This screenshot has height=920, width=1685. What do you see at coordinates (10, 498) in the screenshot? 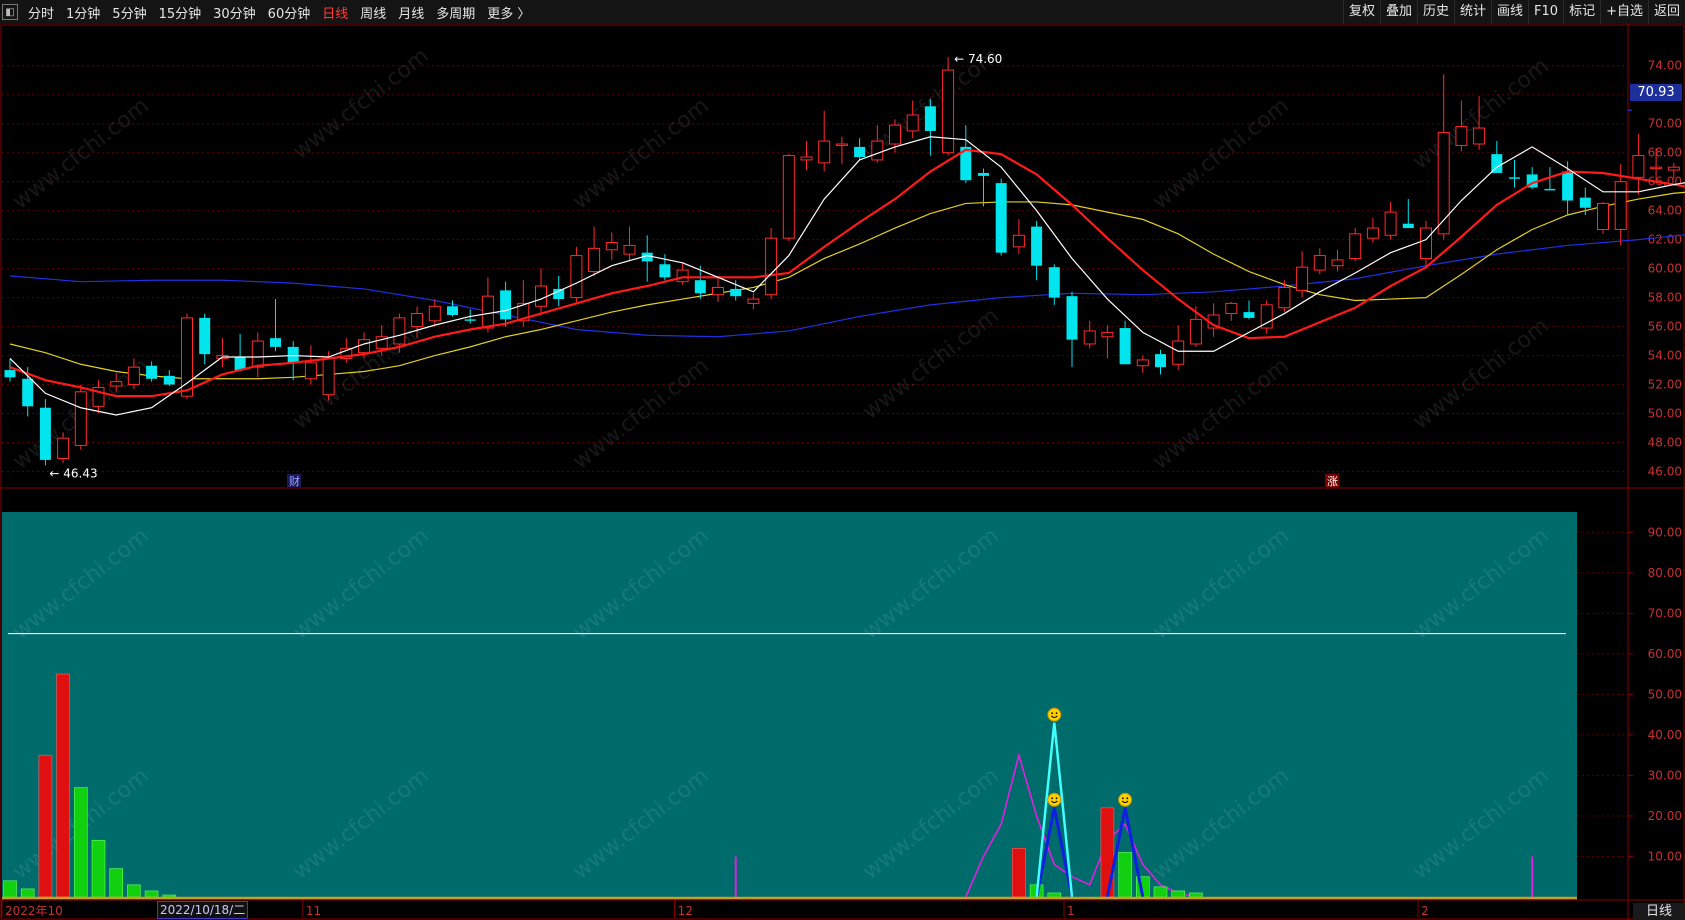
I see `indicator-dropdown-icon: ▾` at bounding box center [10, 498].